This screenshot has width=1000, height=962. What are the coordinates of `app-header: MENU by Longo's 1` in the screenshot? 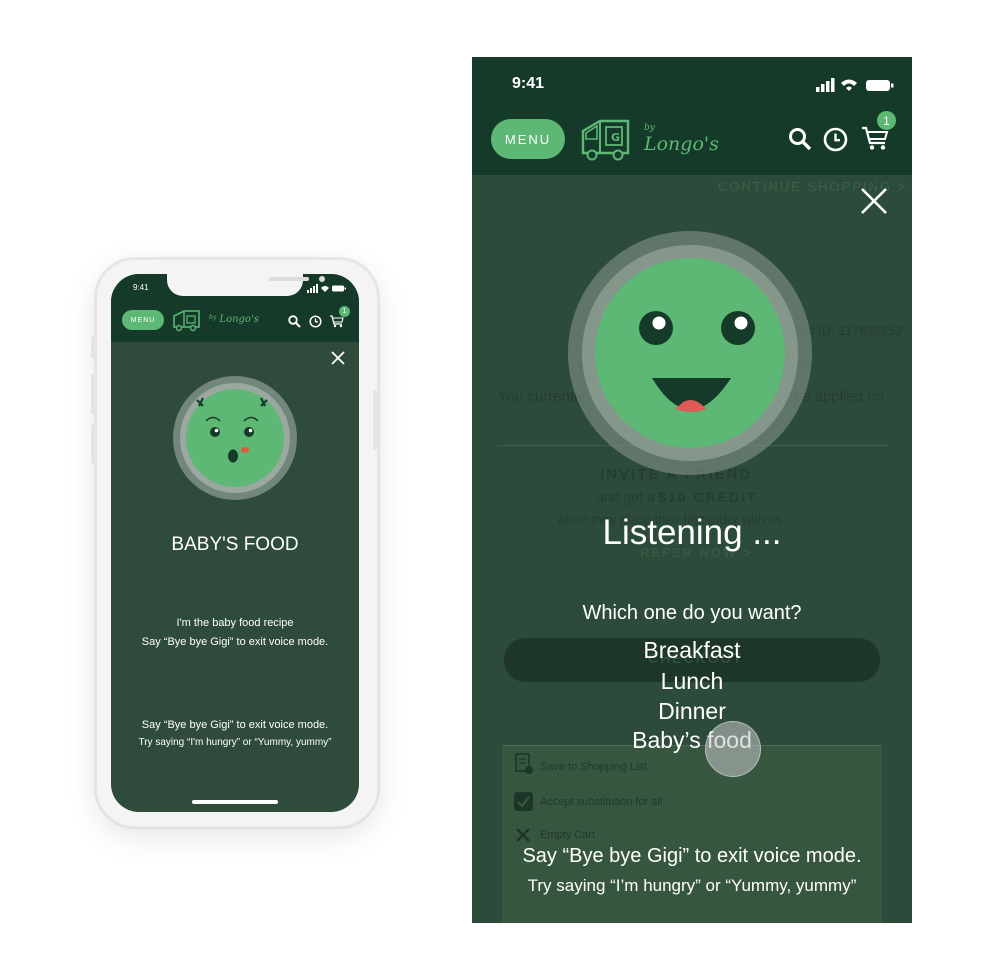 It's located at (235, 321).